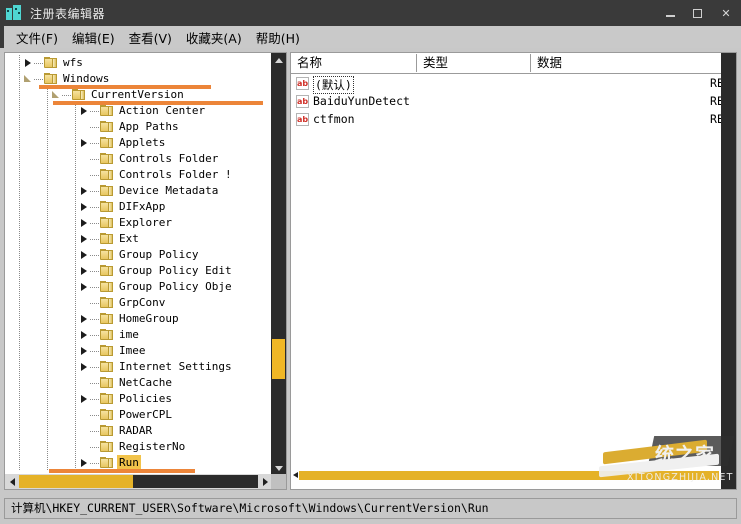 The image size is (741, 524). I want to click on tree-scroll-track, so click(278, 267).